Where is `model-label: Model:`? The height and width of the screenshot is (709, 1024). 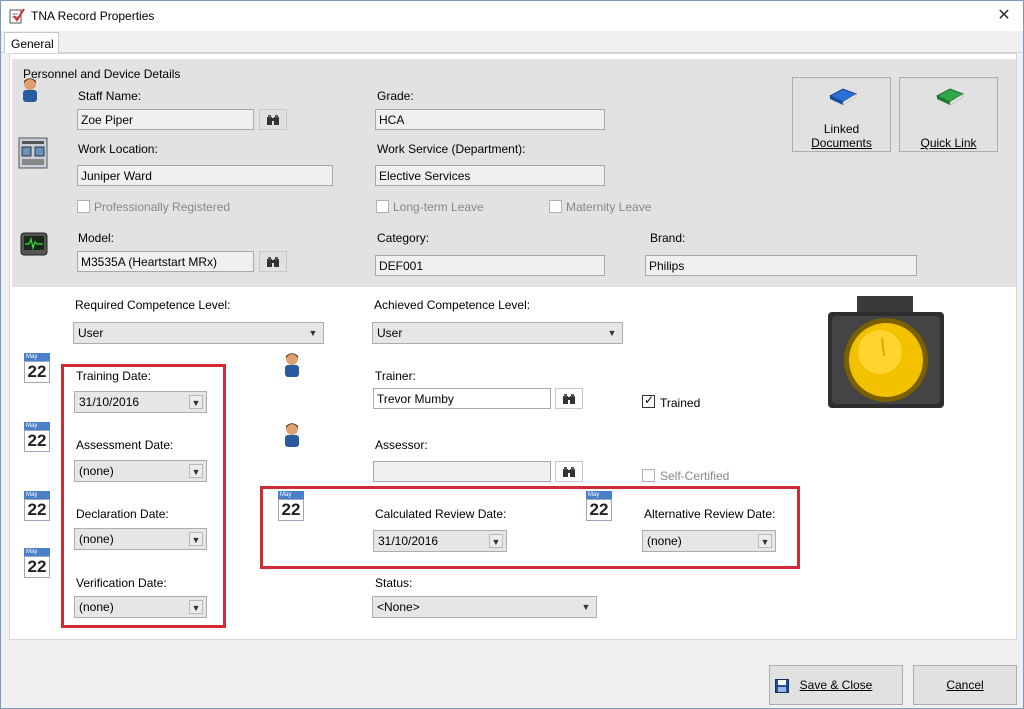 model-label: Model: is located at coordinates (96, 238).